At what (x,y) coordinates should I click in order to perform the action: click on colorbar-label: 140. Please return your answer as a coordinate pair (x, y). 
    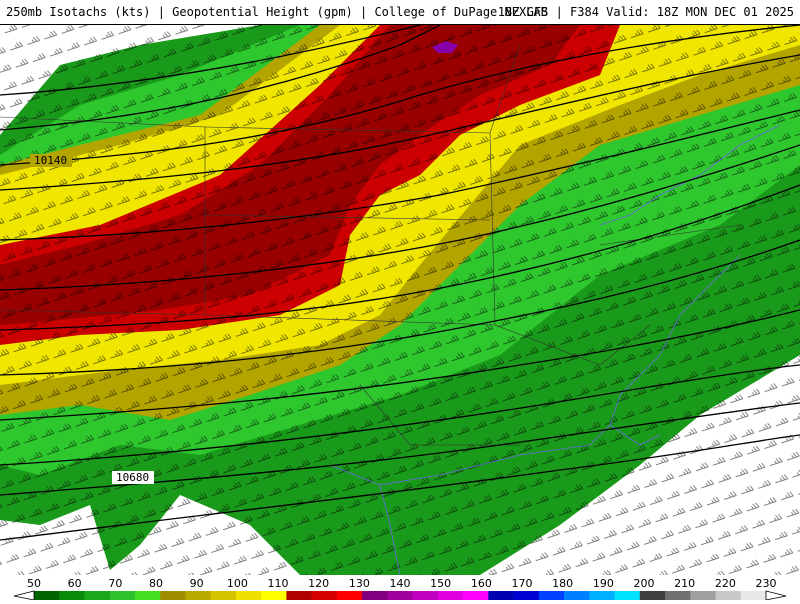
    Looking at the image, I should click on (400, 583).